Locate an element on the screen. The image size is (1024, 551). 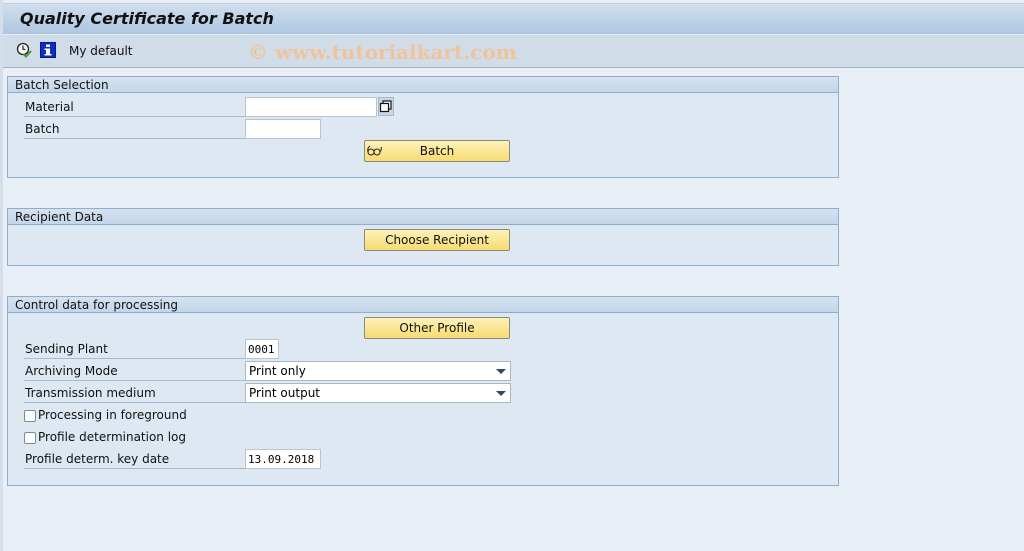
batch-label: Batch is located at coordinates (135, 128).